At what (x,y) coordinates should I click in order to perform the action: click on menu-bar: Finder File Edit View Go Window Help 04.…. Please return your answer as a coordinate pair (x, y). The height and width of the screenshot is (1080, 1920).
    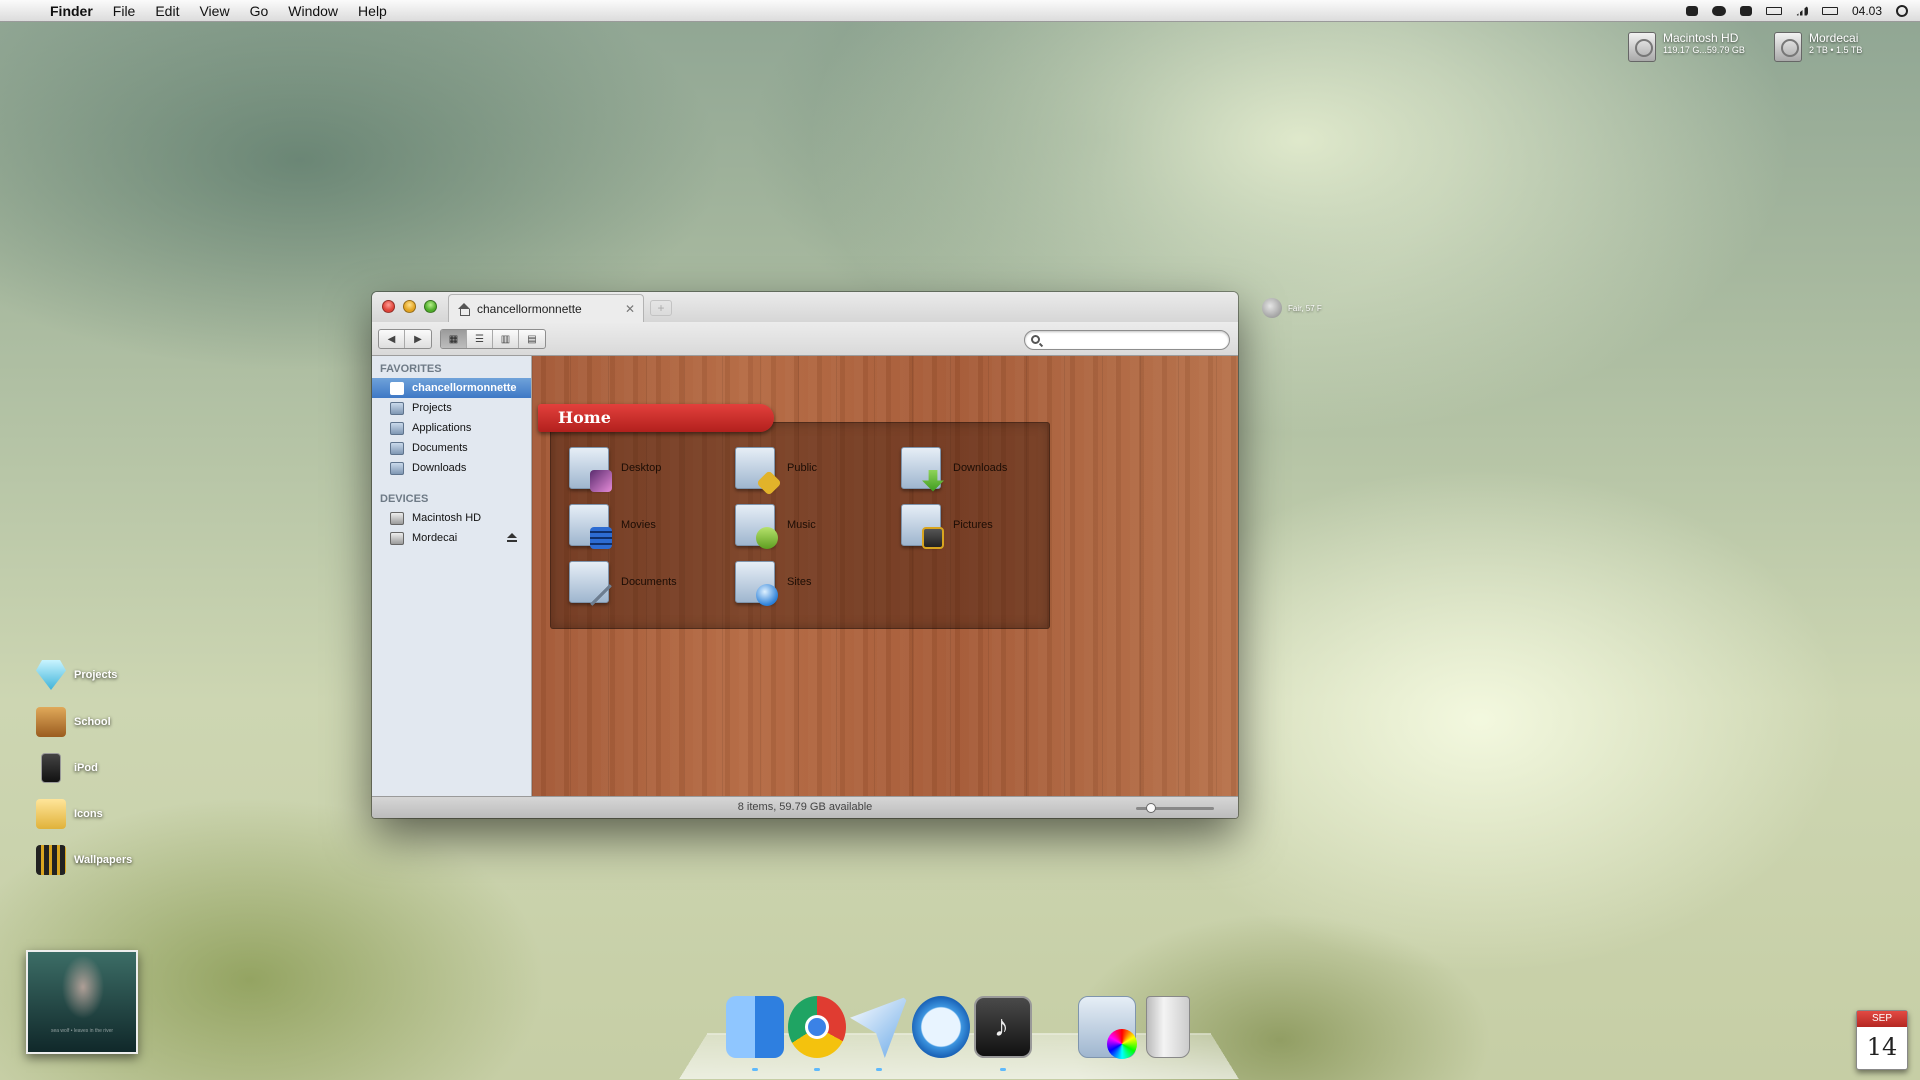
    Looking at the image, I should click on (960, 11).